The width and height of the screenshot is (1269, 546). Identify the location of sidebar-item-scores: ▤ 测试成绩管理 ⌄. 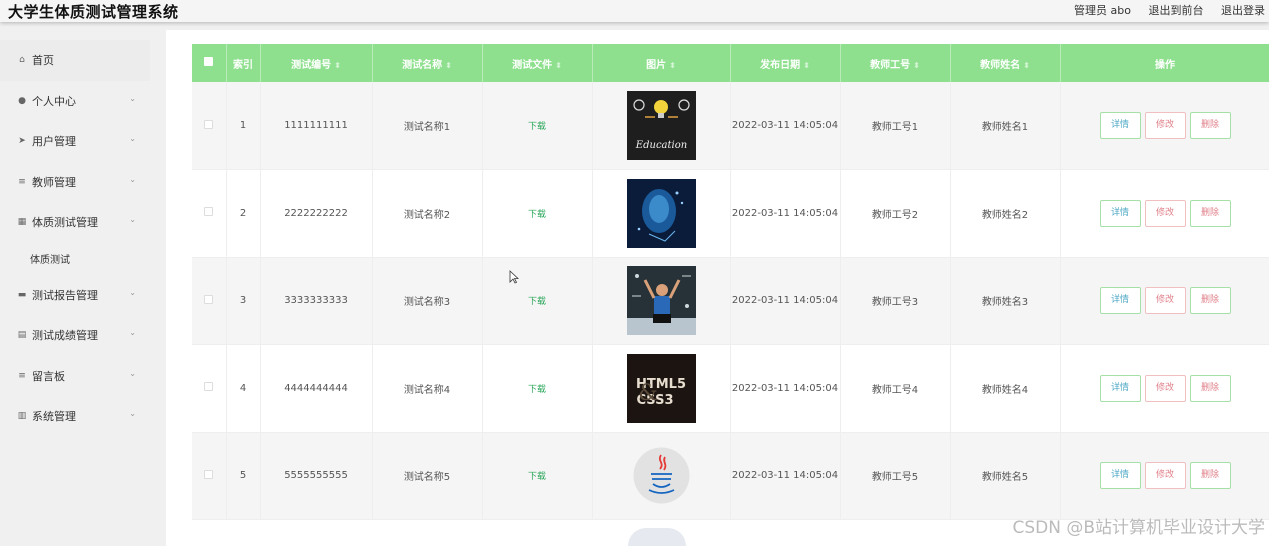
(75, 335).